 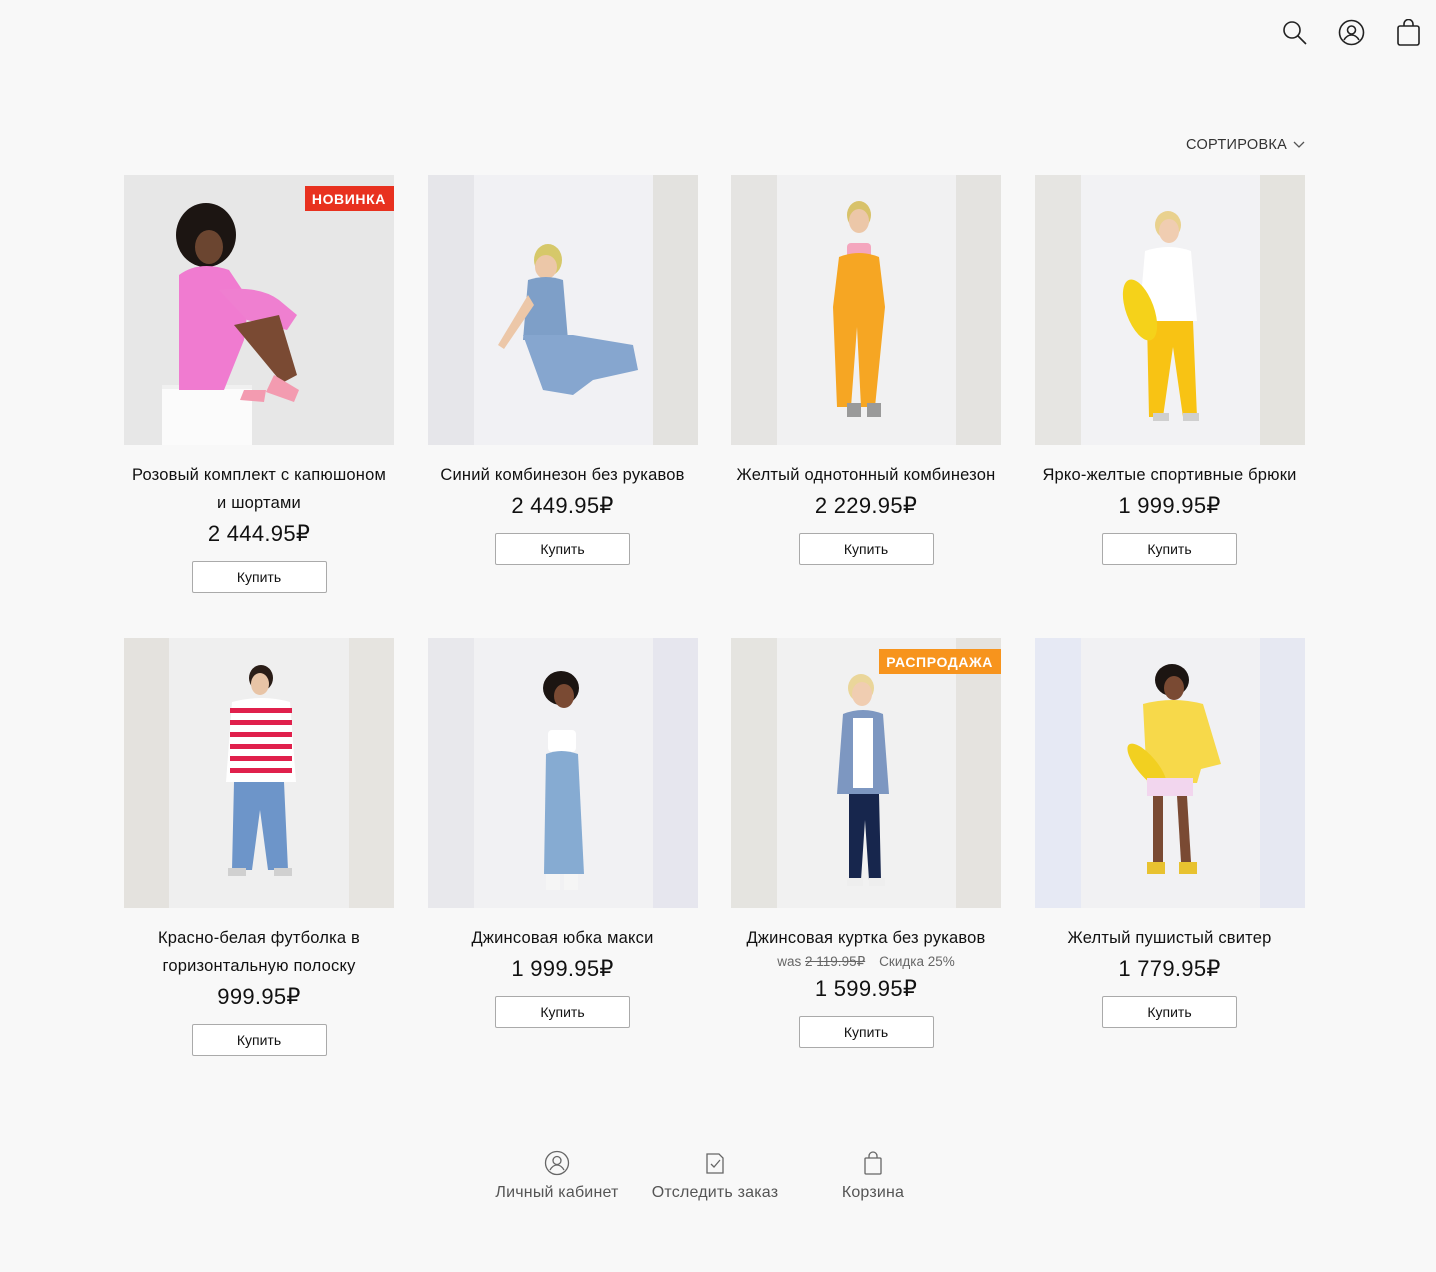 I want to click on footer-track-order-link: Отследить заказ, so click(x=715, y=1176).